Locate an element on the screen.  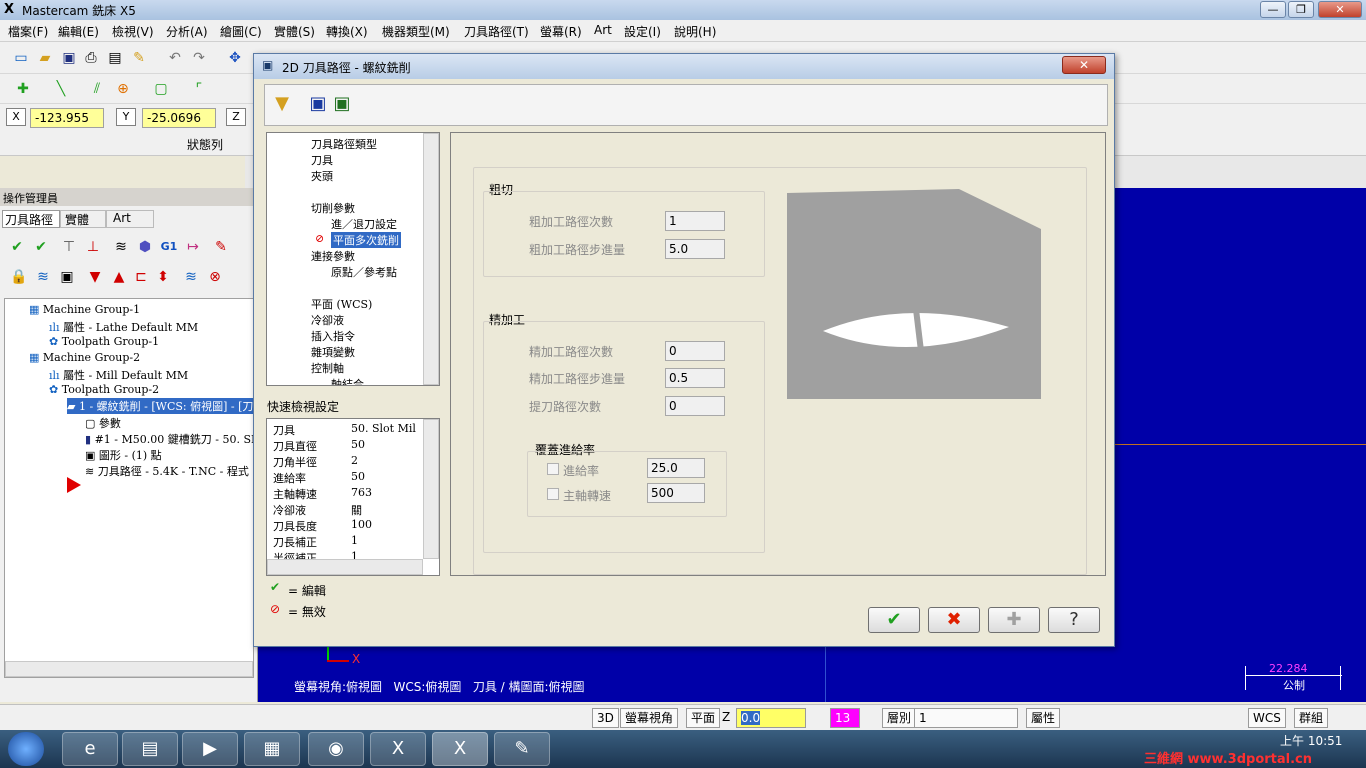
insert-arrow-icon: ⊏ is located at coordinates (141, 277).